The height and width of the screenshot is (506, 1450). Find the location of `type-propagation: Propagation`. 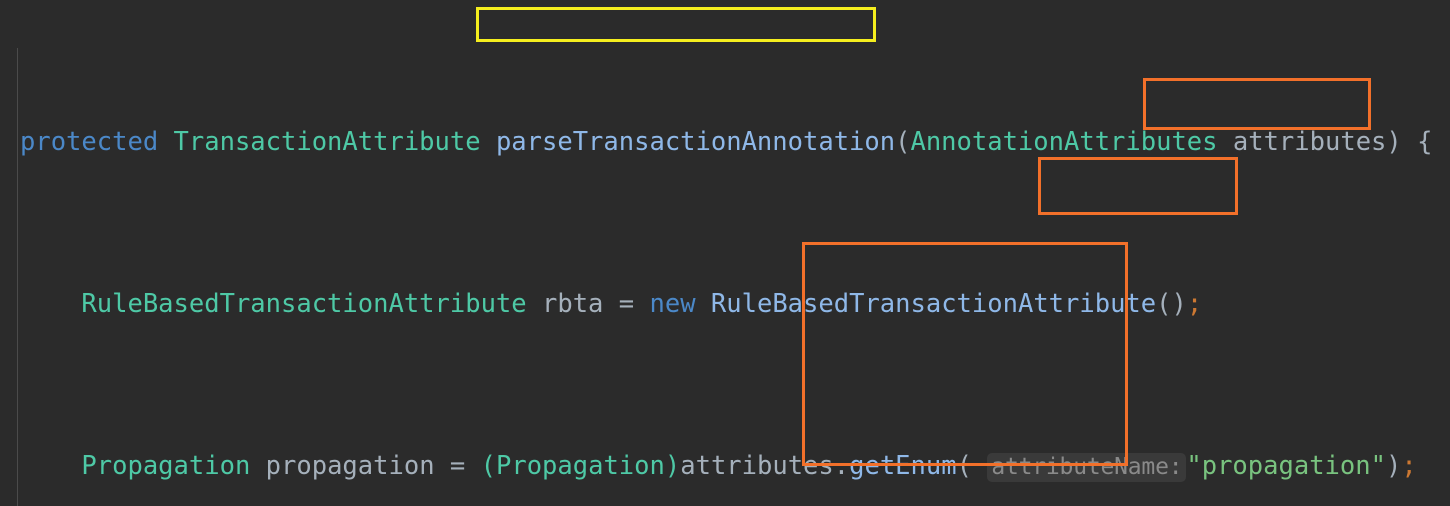

type-propagation: Propagation is located at coordinates (166, 465).